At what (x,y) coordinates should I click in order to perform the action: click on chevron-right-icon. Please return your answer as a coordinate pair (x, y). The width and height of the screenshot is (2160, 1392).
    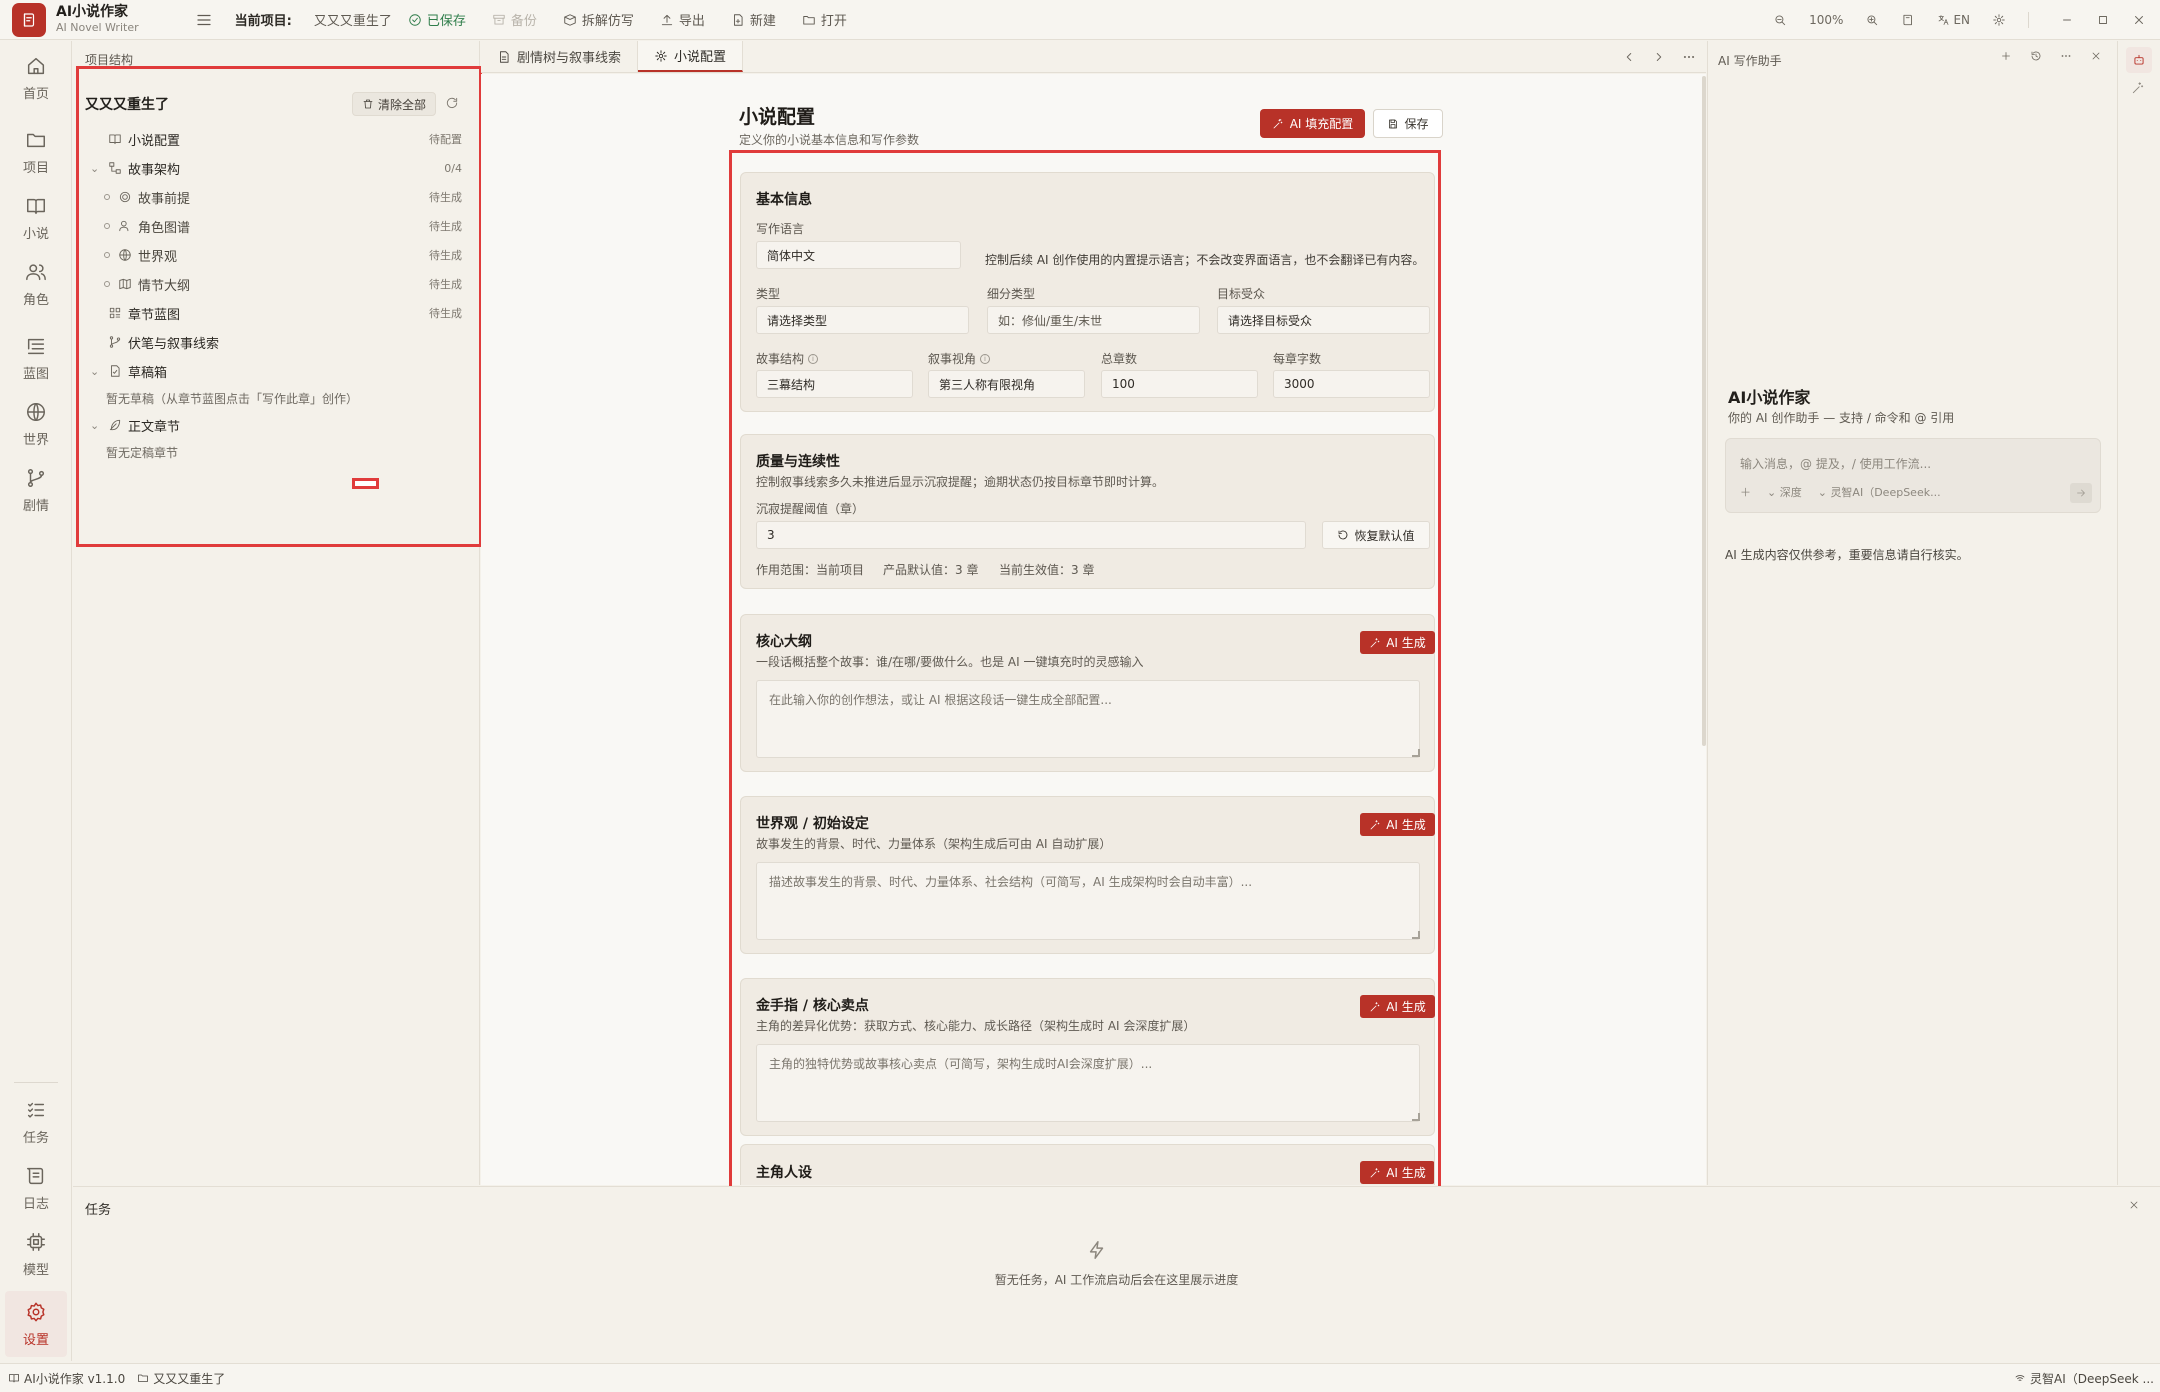
    Looking at the image, I should click on (1659, 57).